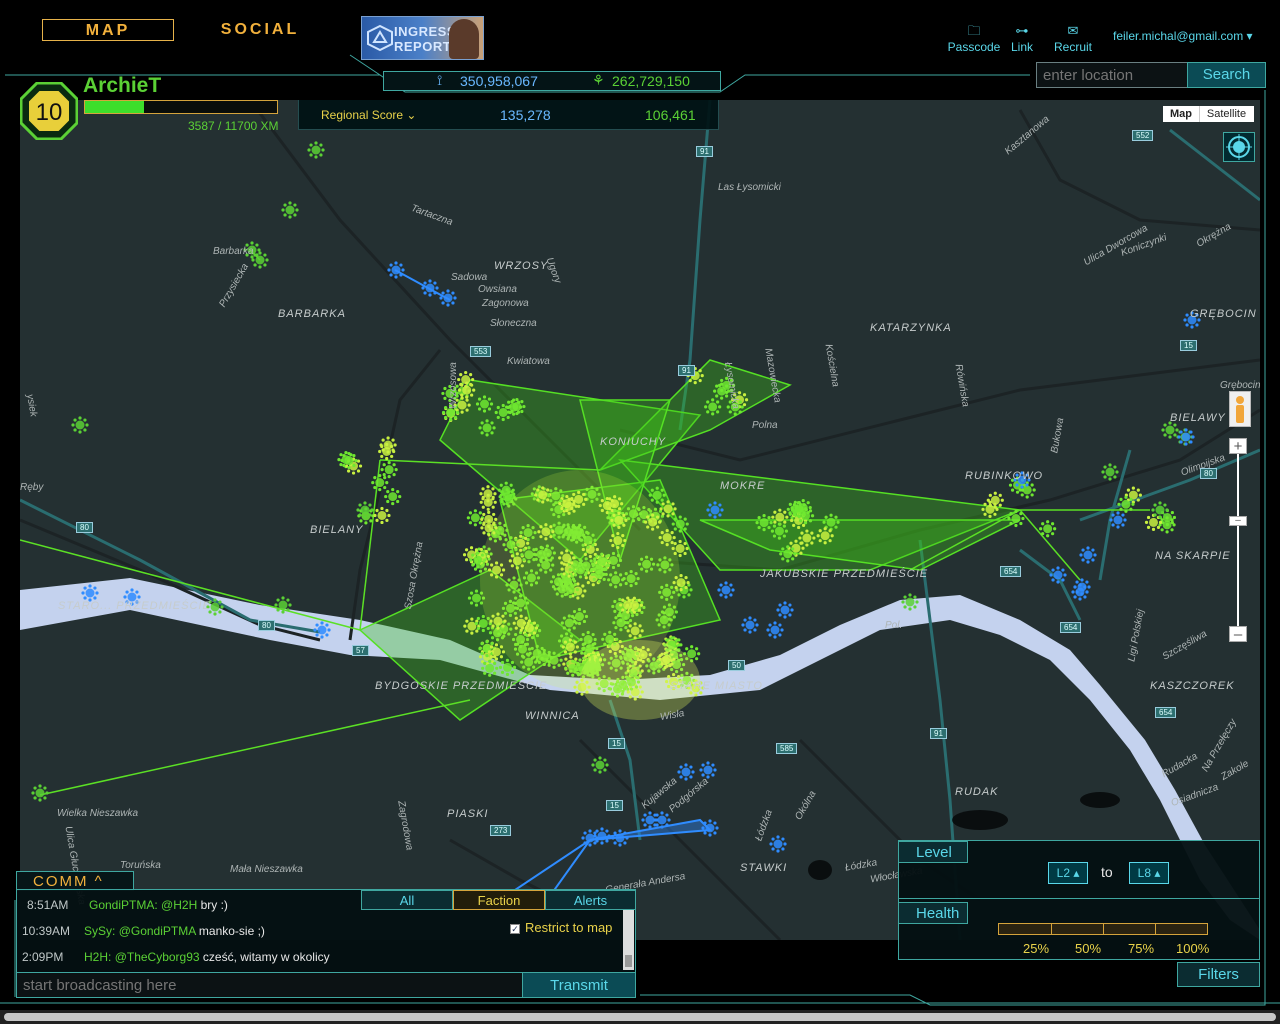  What do you see at coordinates (99, 931) in the screenshot?
I see `message-nick: SySy:` at bounding box center [99, 931].